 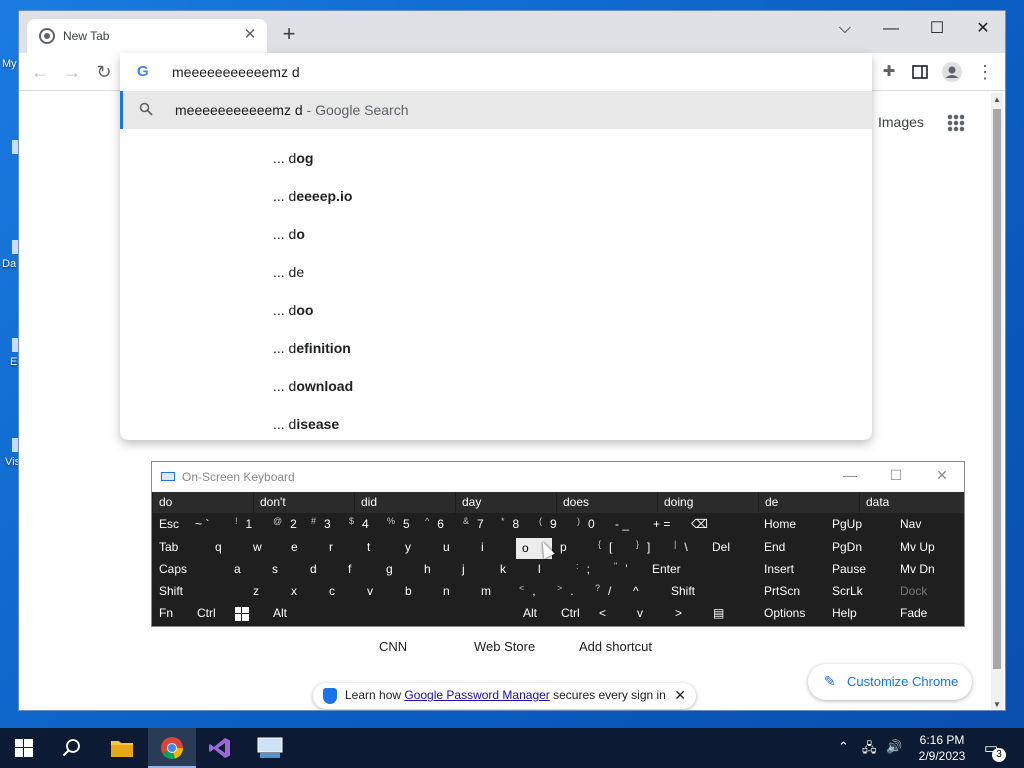 I want to click on start-button, so click(x=24, y=748).